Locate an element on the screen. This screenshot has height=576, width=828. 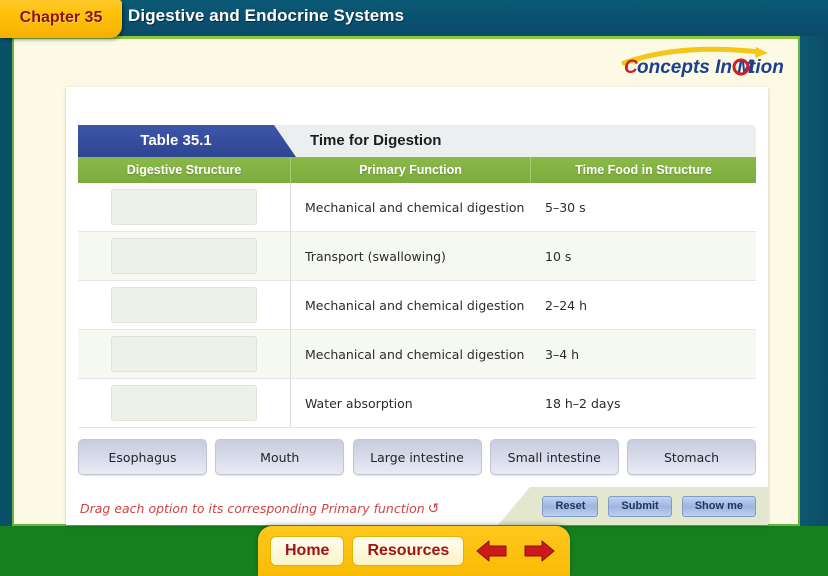
function-text: Transport (swallowing) is located at coordinates (375, 256).